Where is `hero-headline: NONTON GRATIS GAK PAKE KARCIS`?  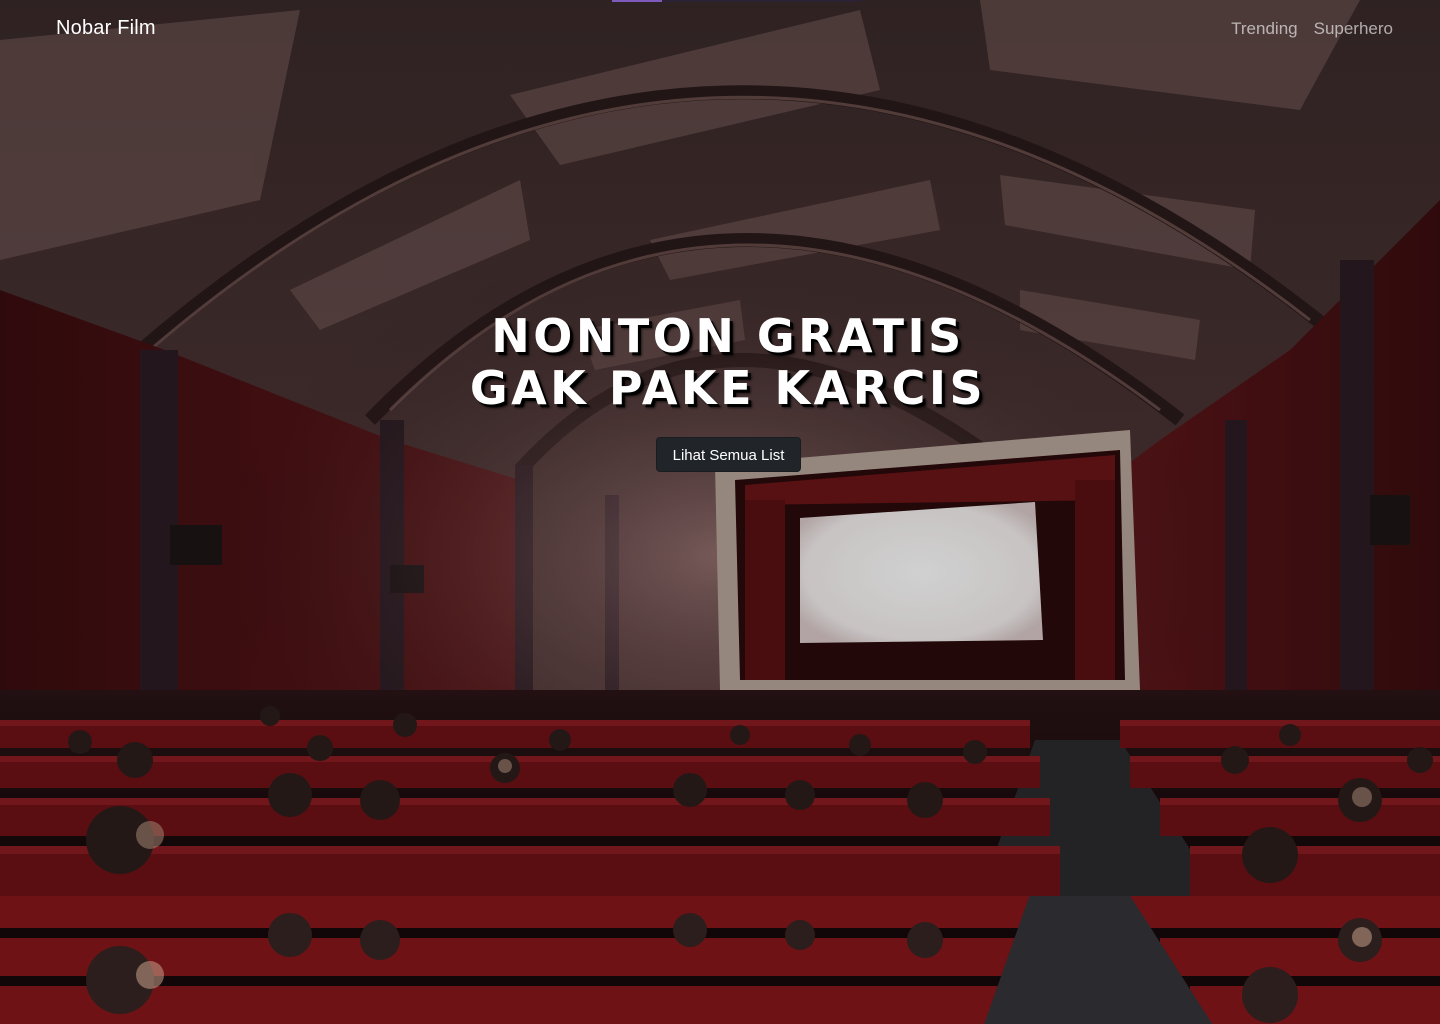 hero-headline: NONTON GRATIS GAK PAKE KARCIS is located at coordinates (720, 362).